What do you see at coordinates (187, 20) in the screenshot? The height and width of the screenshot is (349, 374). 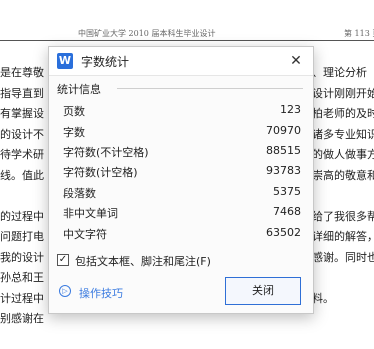 I see `document-header: 中国矿业大学 2010 届本科生毕业设计 第 113 页` at bounding box center [187, 20].